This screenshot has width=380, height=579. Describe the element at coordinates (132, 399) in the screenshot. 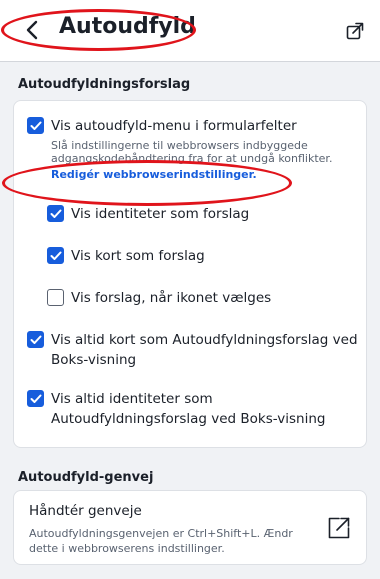

I see `option-label-always-show-identities-1: Vis altid identiteter som` at that location.